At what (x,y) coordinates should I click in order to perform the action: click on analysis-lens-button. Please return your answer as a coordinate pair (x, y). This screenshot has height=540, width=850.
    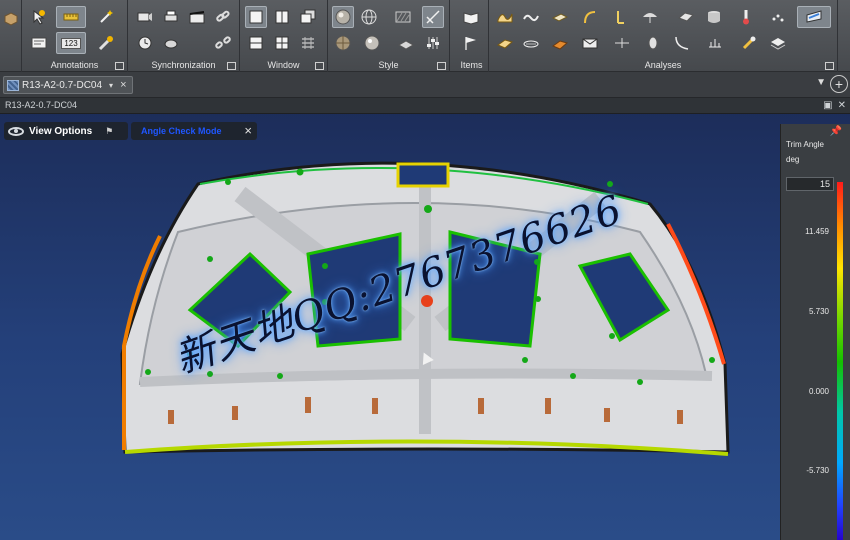
    Looking at the image, I should click on (531, 43).